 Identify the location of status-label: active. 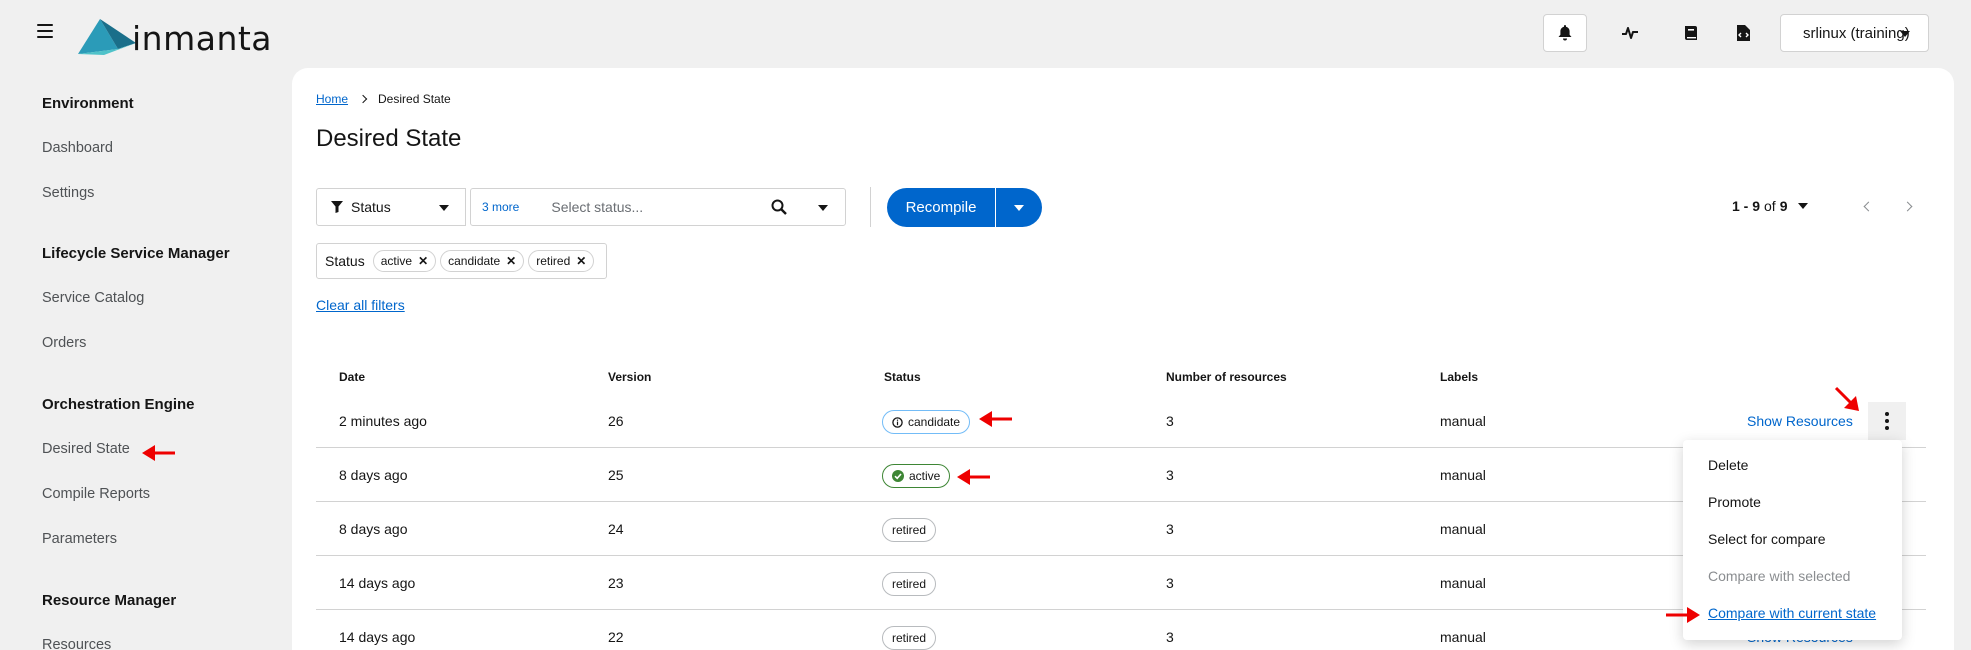
(925, 476).